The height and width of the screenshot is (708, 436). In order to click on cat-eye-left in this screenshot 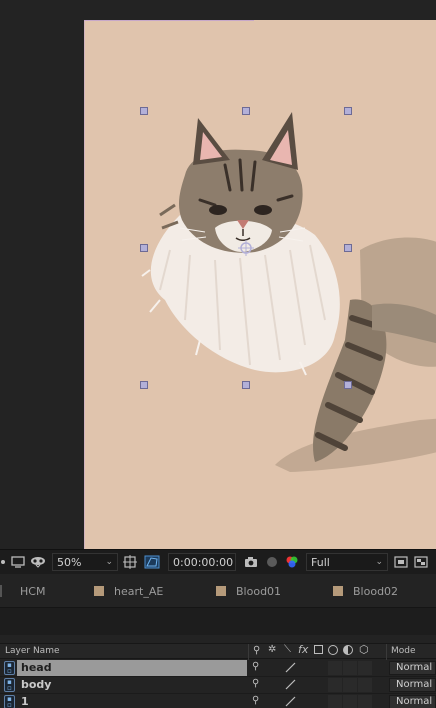, I will do `click(218, 210)`.